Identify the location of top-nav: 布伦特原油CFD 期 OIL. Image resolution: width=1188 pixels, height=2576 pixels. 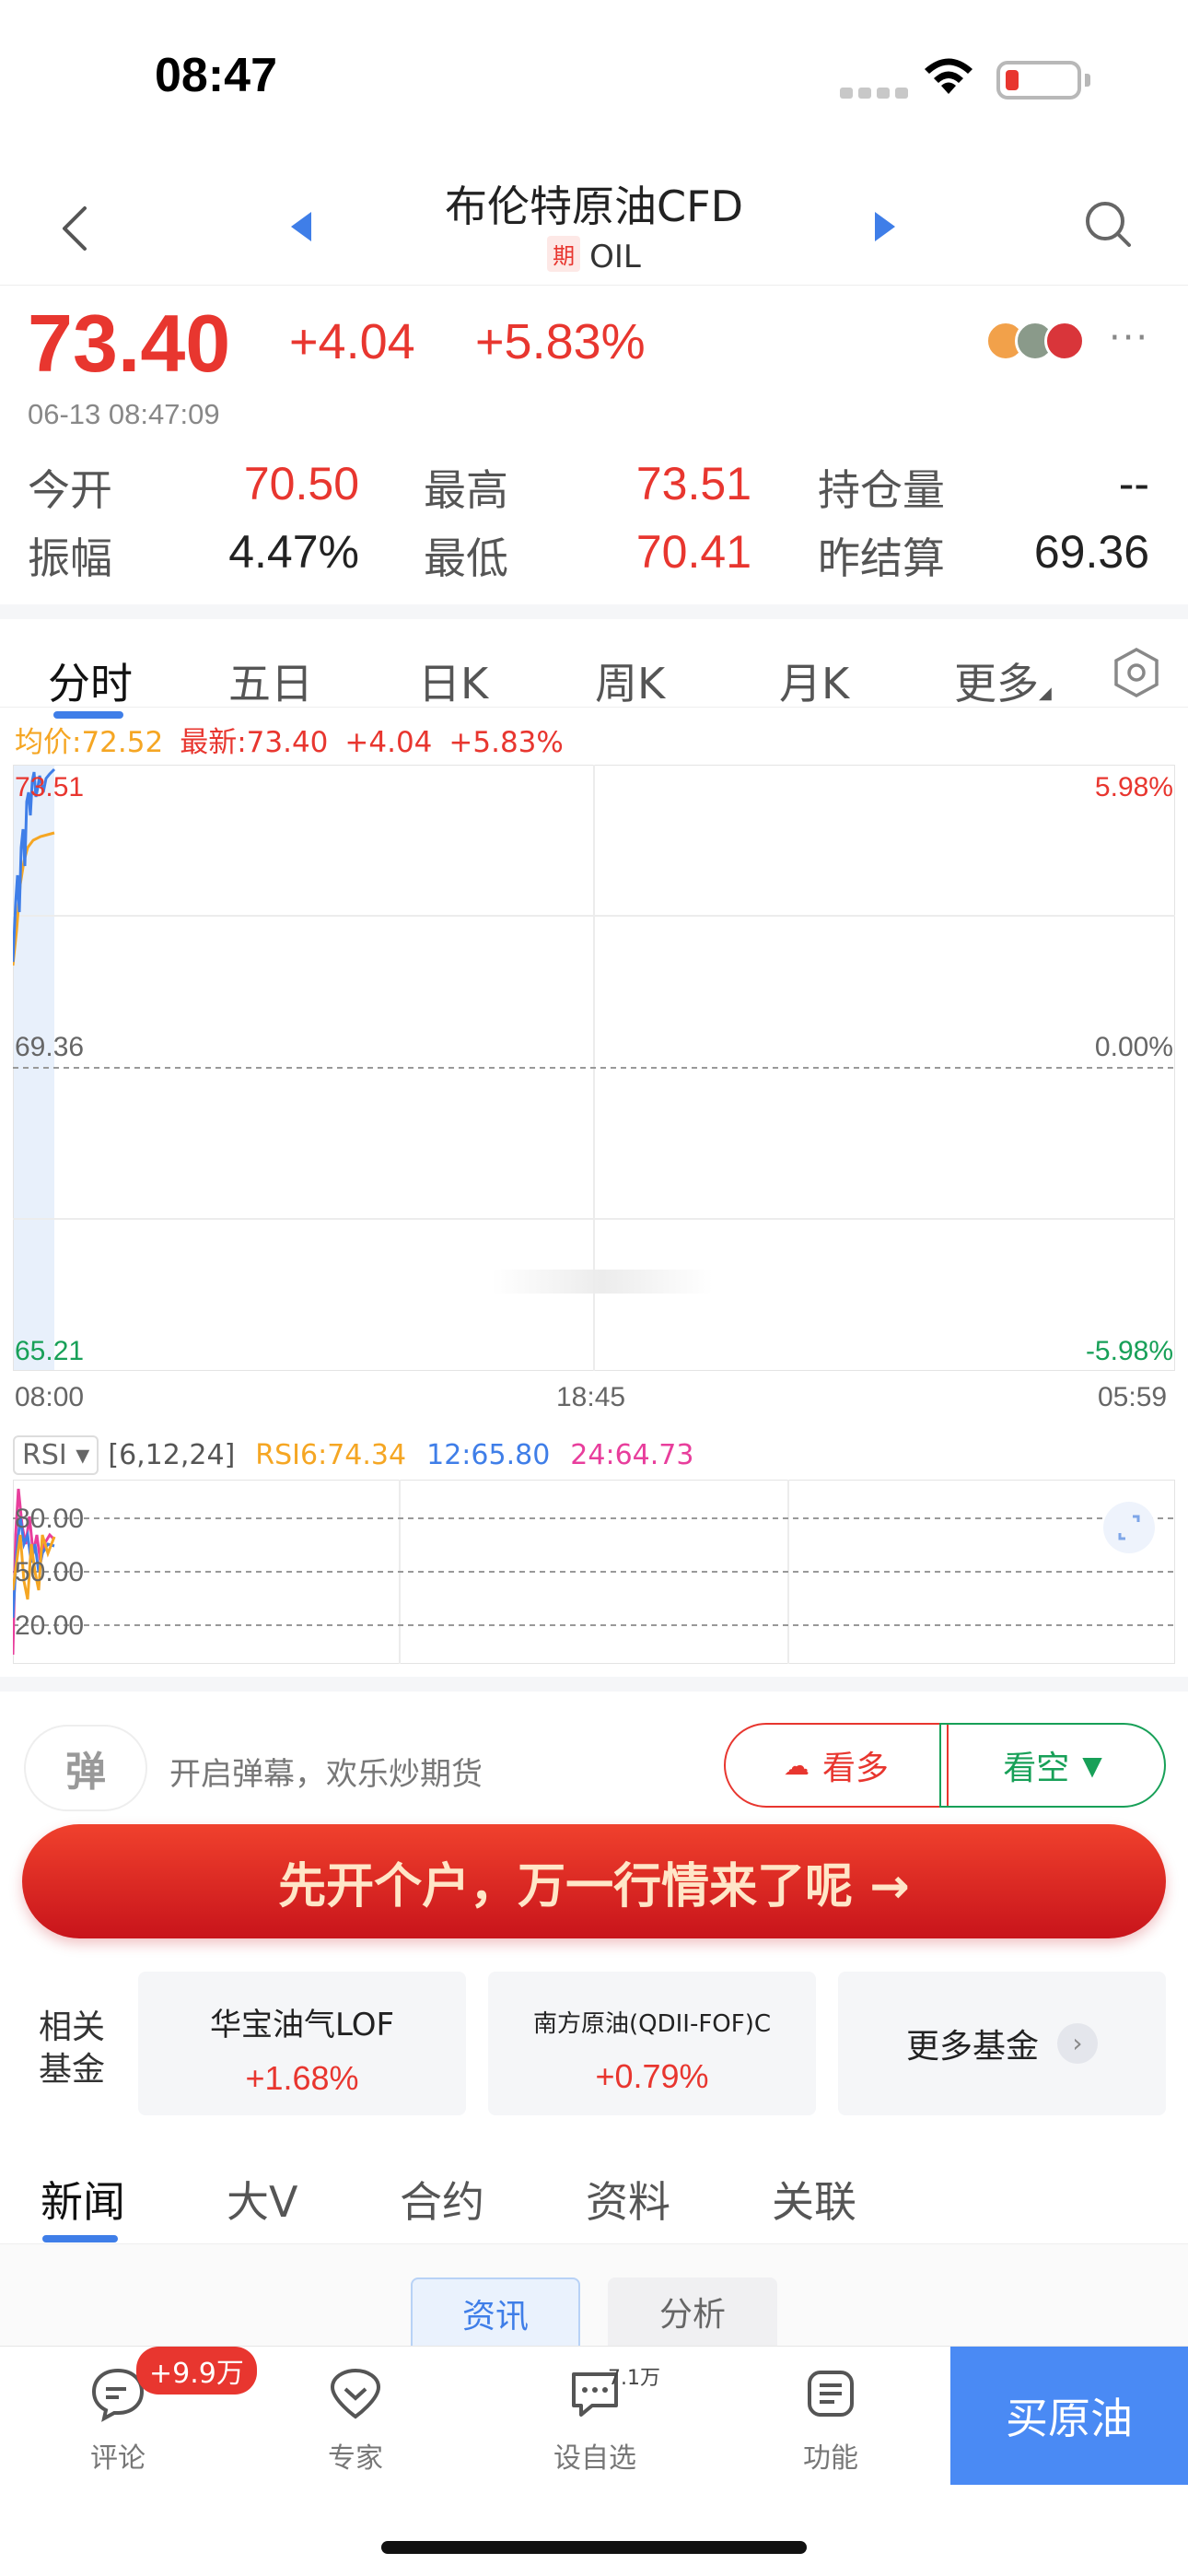
(594, 221).